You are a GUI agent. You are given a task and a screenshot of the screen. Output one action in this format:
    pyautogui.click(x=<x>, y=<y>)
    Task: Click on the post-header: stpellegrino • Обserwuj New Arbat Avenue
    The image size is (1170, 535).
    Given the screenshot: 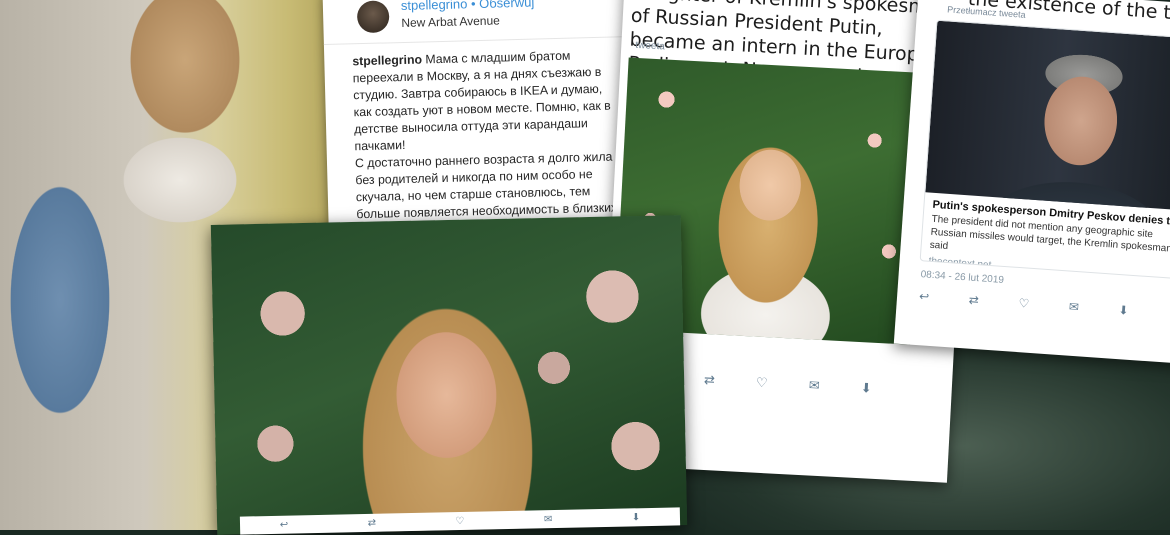 What is the action you would take?
    pyautogui.click(x=477, y=23)
    